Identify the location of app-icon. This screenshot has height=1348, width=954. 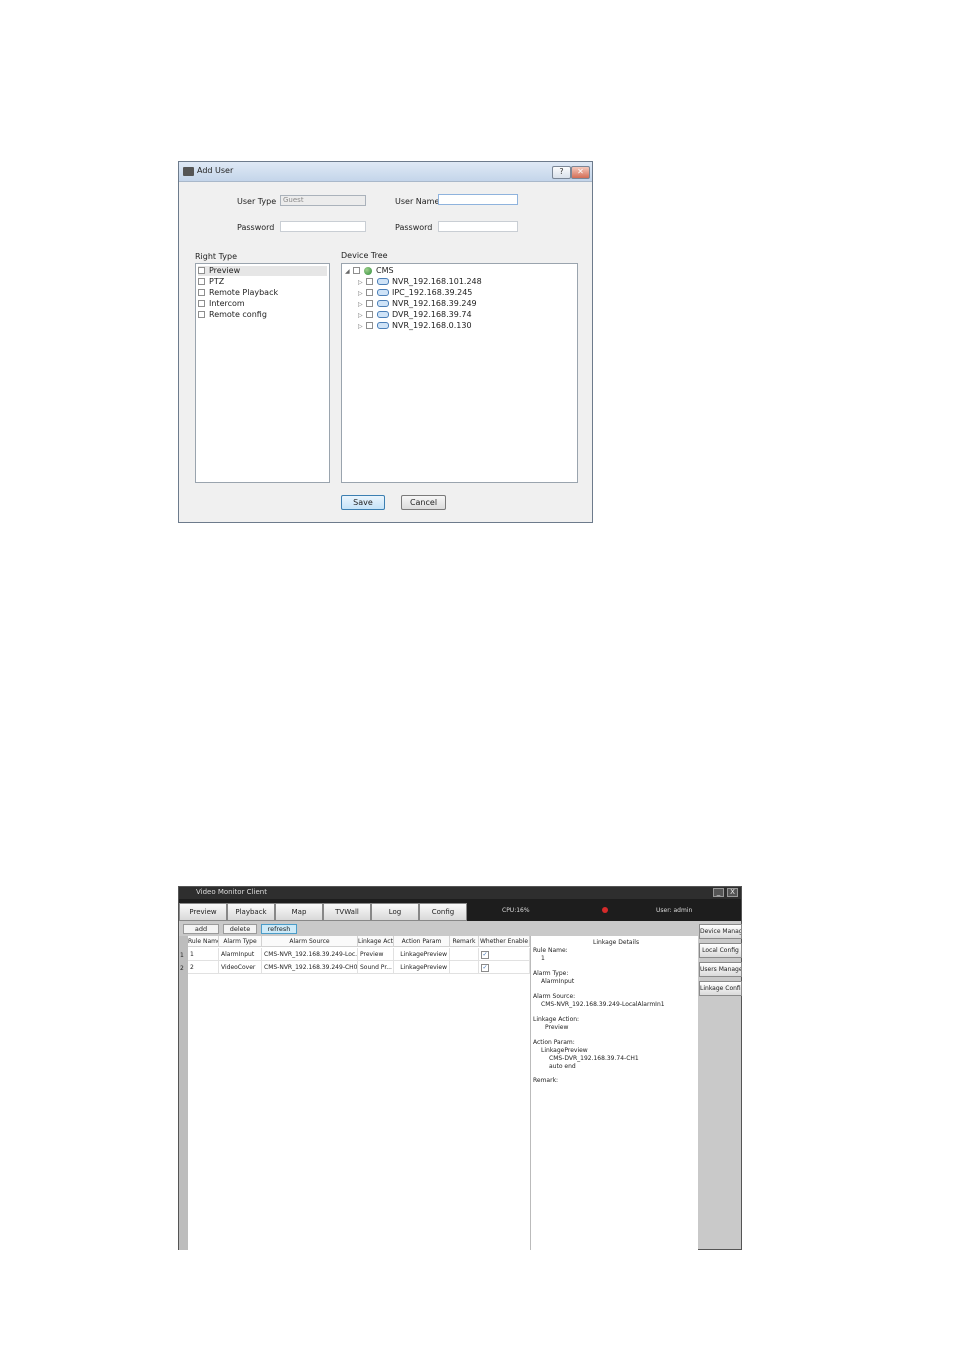
(188, 171).